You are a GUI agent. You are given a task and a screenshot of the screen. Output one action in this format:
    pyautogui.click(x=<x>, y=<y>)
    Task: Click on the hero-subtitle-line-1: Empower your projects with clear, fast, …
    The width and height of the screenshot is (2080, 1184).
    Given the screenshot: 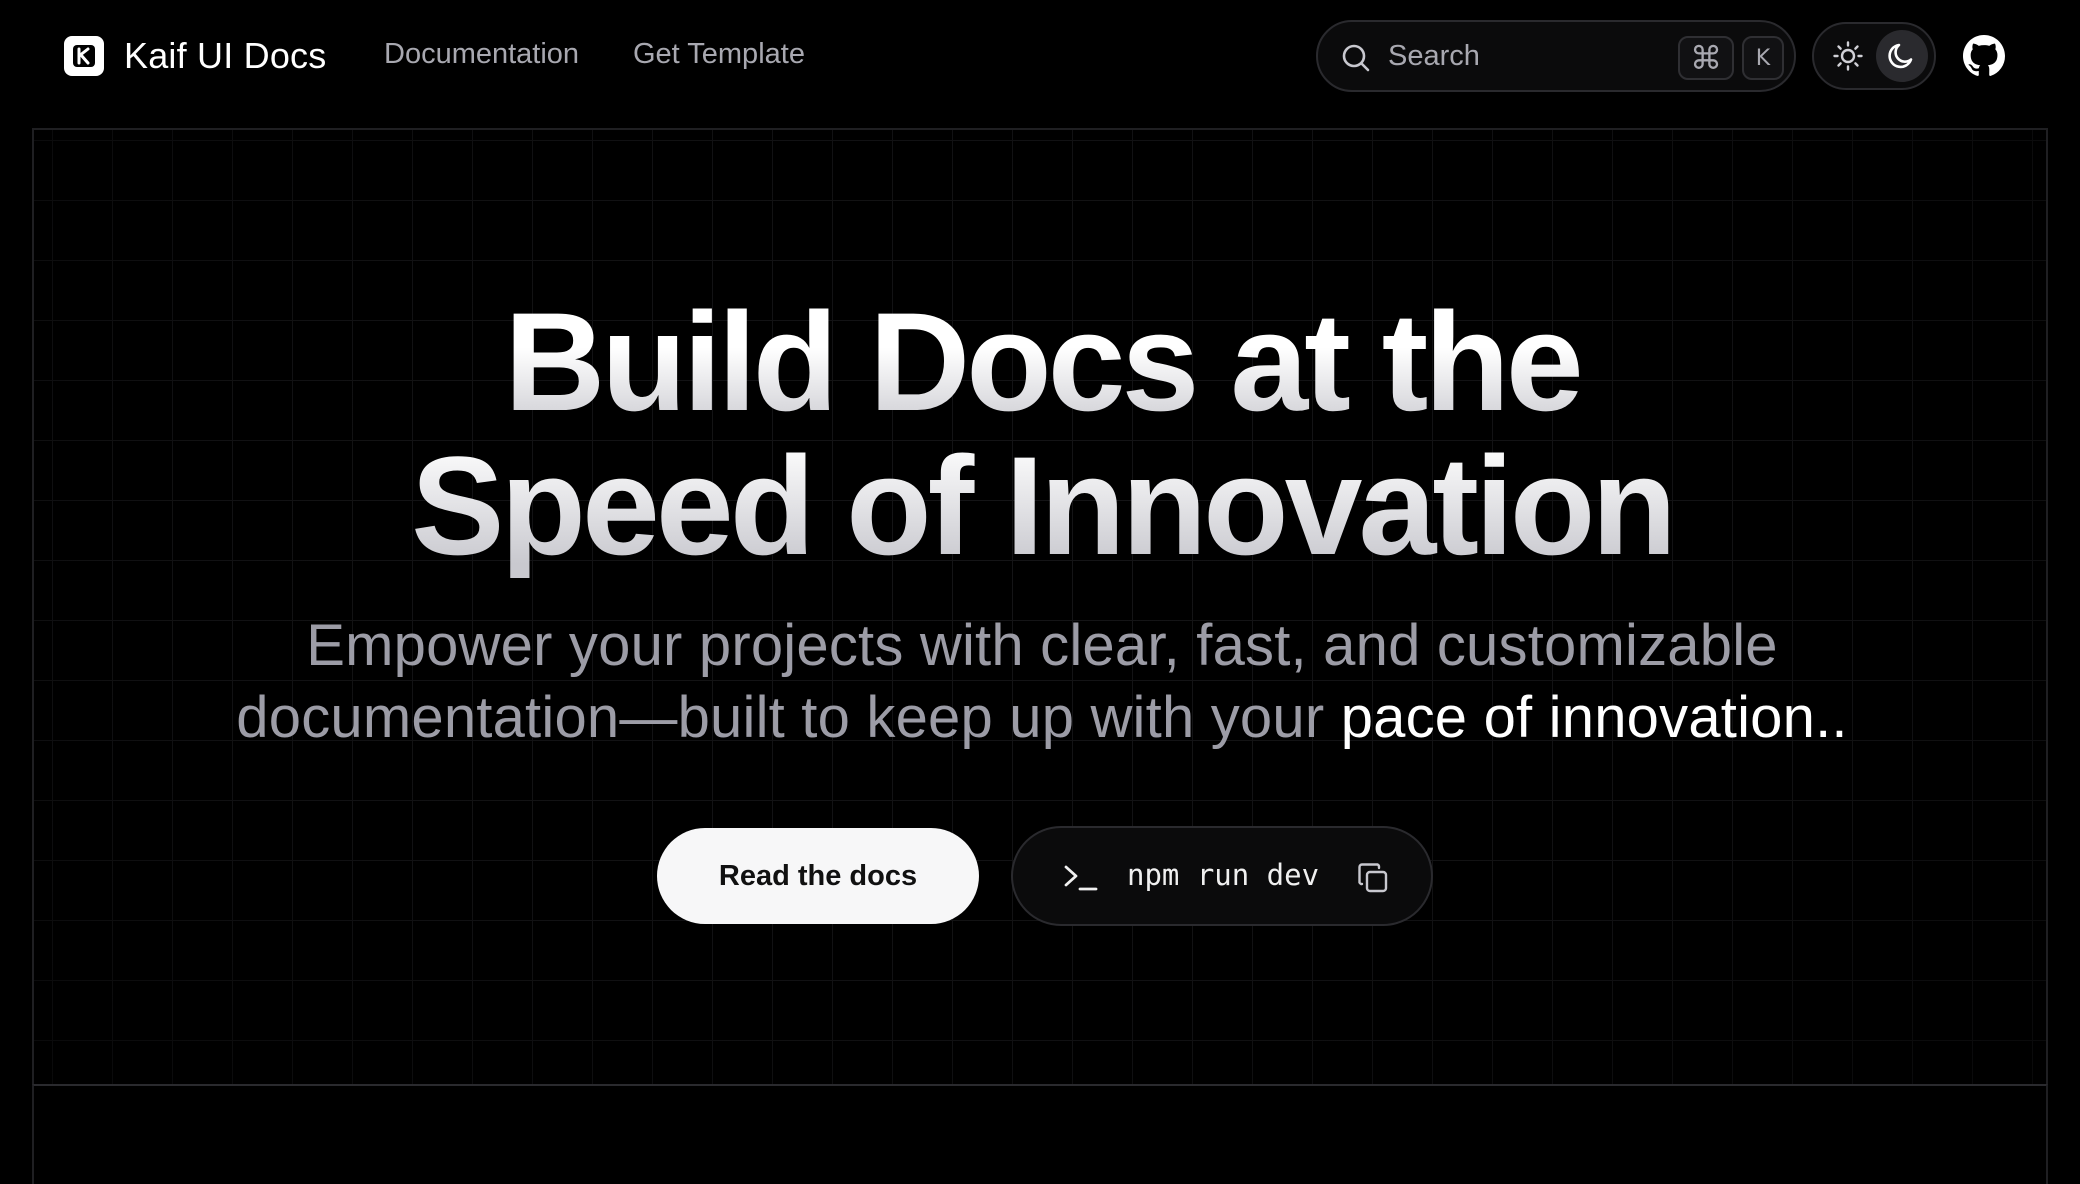 What is the action you would take?
    pyautogui.click(x=1042, y=645)
    